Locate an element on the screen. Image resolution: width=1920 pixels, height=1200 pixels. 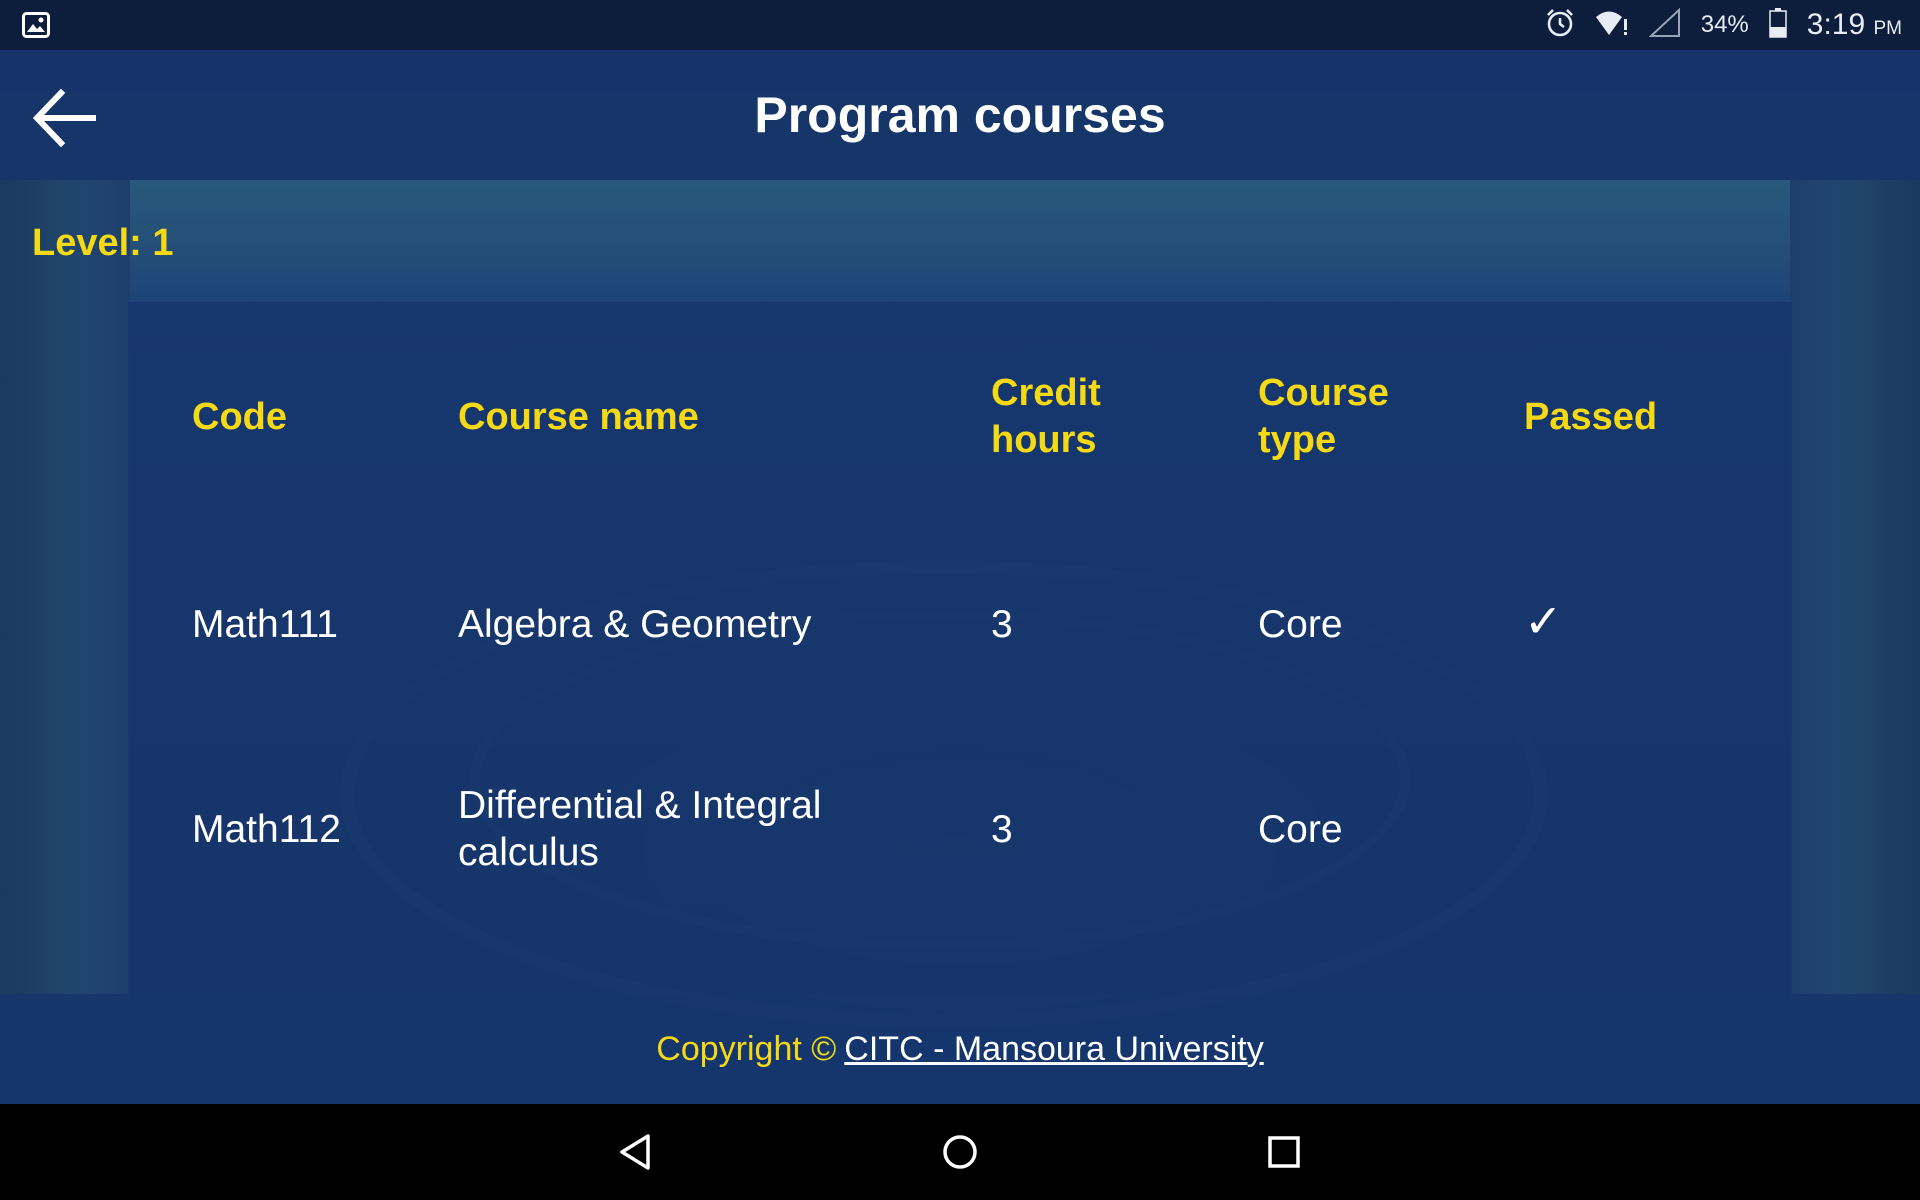
back-button is located at coordinates (64, 118).